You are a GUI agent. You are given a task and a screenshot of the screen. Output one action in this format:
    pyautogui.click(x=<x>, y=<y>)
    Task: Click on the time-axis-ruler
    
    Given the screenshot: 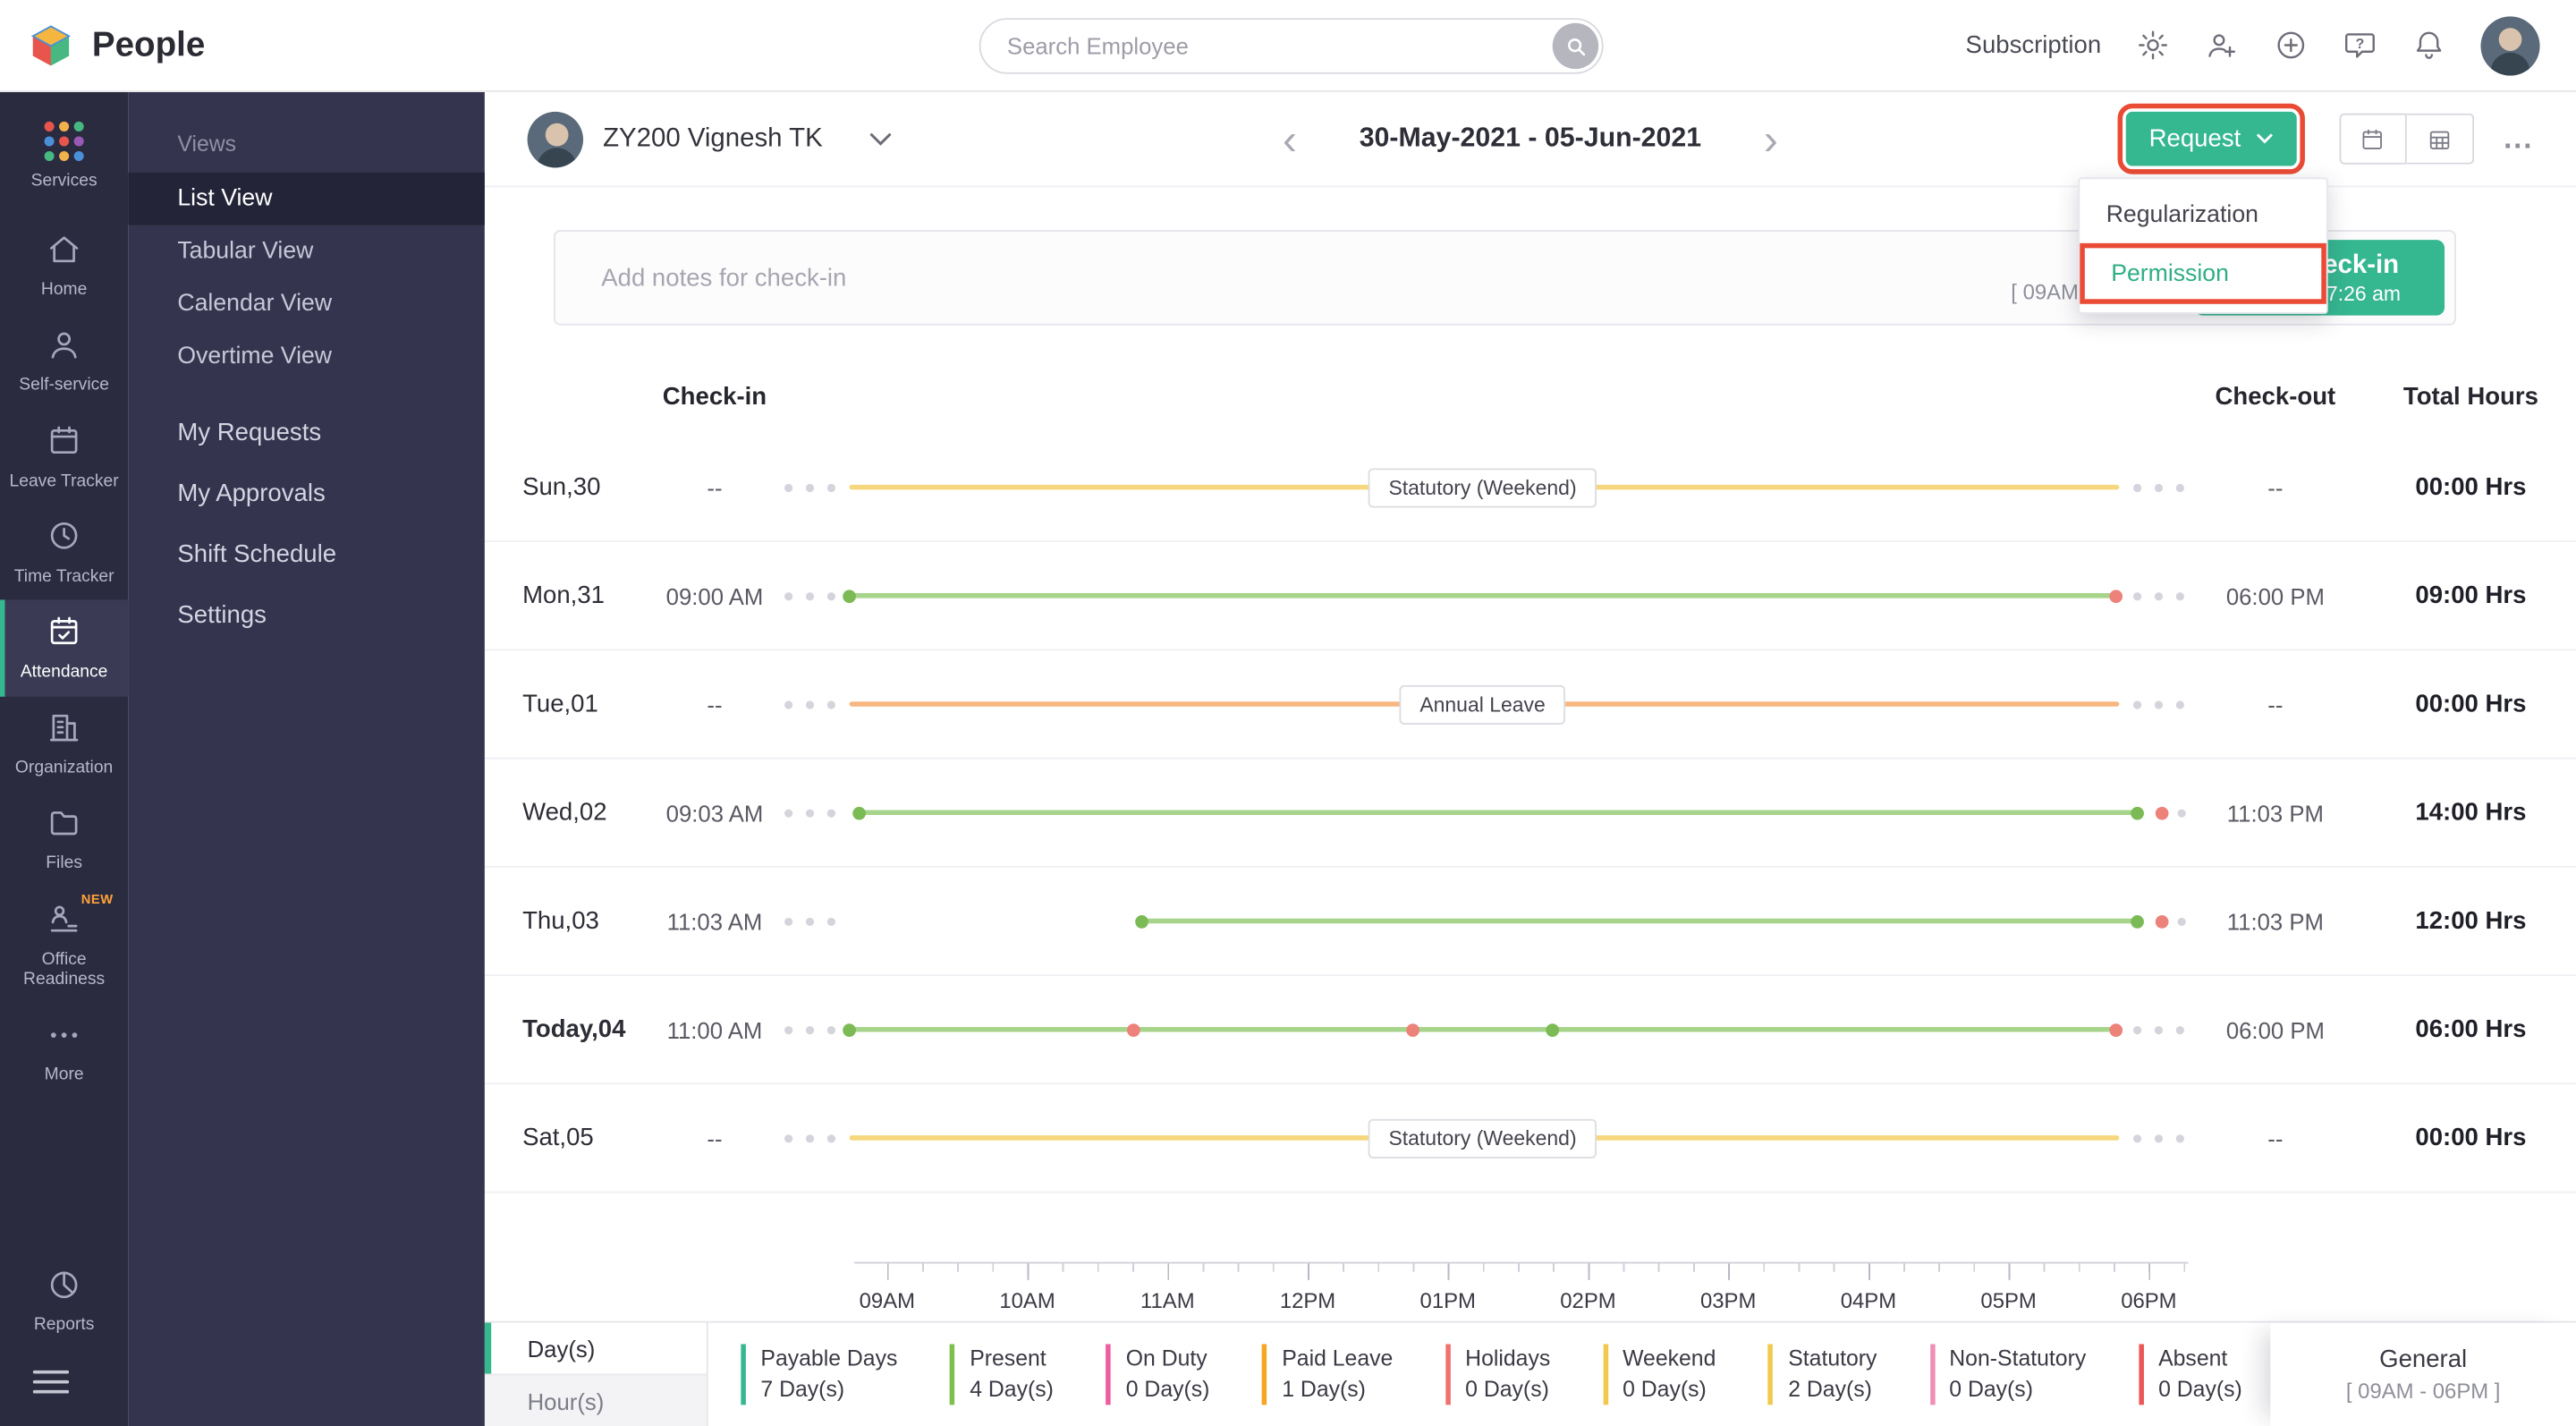 What is the action you would take?
    pyautogui.click(x=1521, y=1271)
    